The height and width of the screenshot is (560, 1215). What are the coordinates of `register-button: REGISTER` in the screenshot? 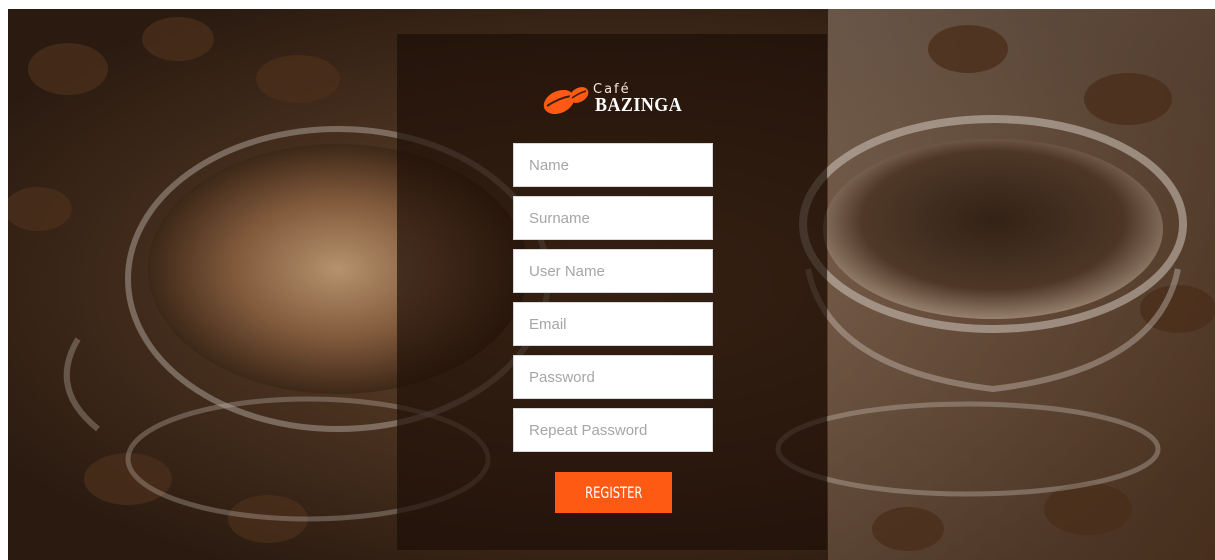 It's located at (613, 492).